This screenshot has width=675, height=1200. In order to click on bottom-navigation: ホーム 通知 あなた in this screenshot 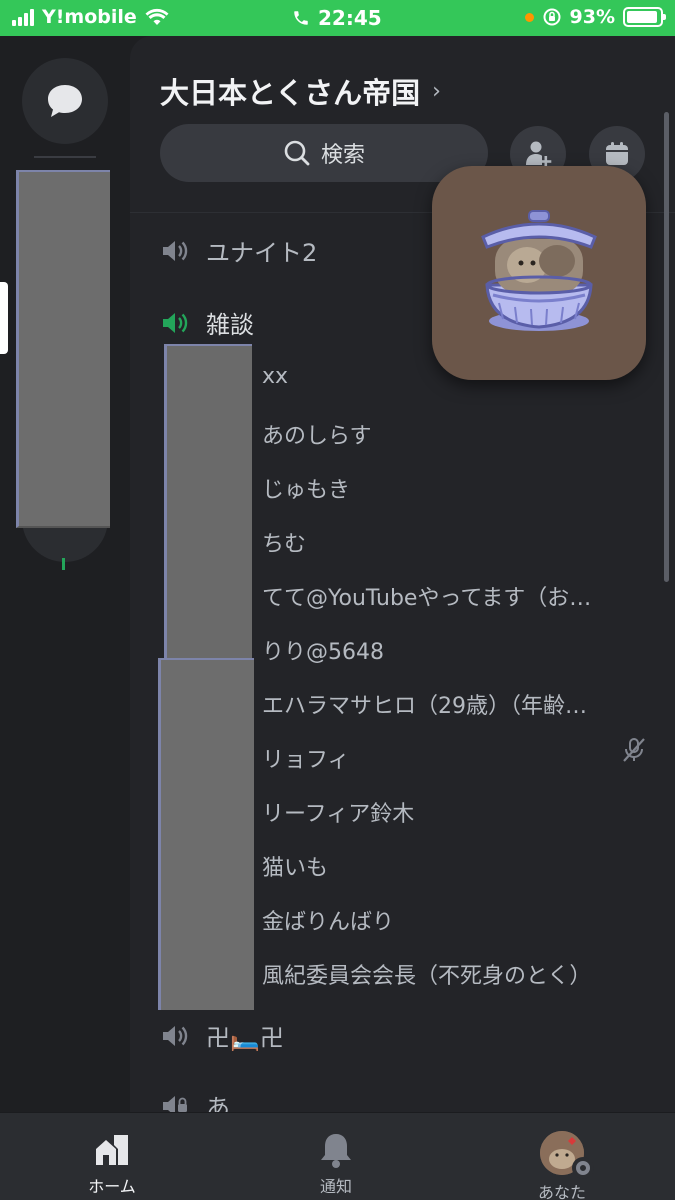, I will do `click(337, 1156)`.